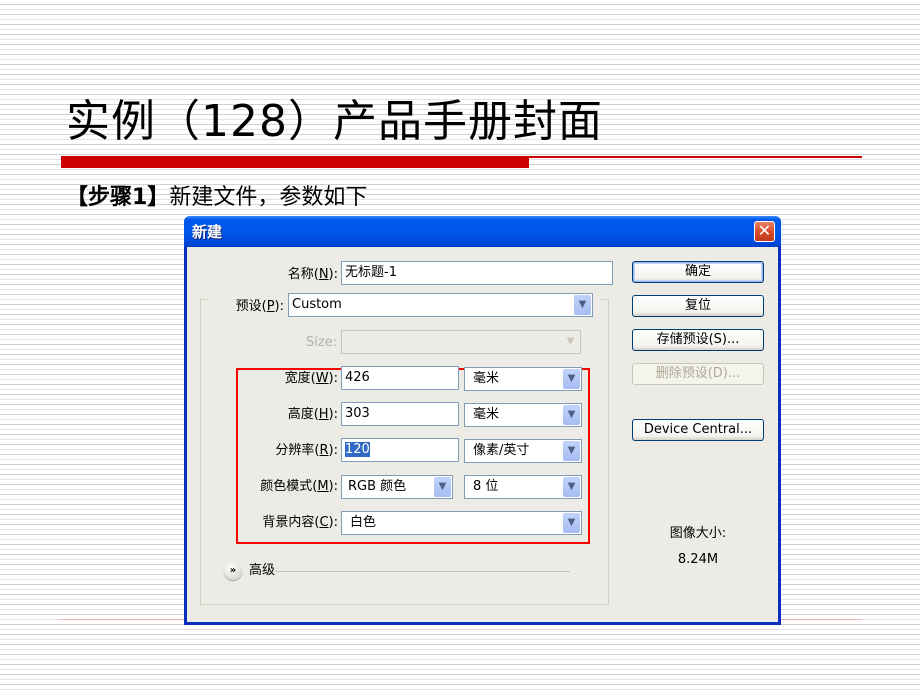 This screenshot has height=690, width=920. What do you see at coordinates (482, 231) in the screenshot?
I see `dialog-titlebar: 新建 ✕` at bounding box center [482, 231].